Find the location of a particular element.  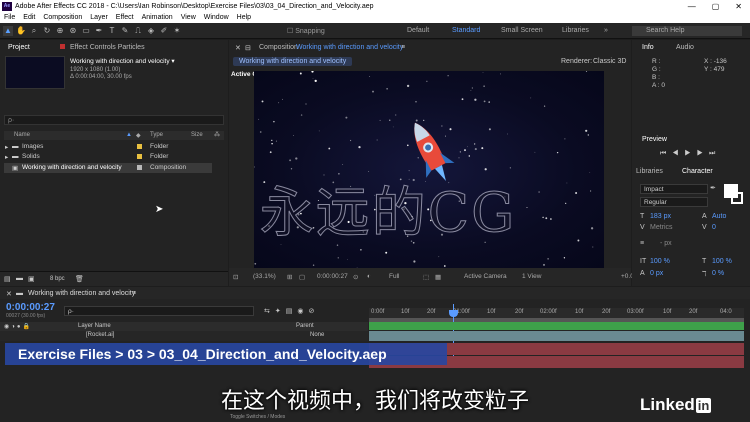

transparency-grid-icon: ▦ is located at coordinates (438, 277).